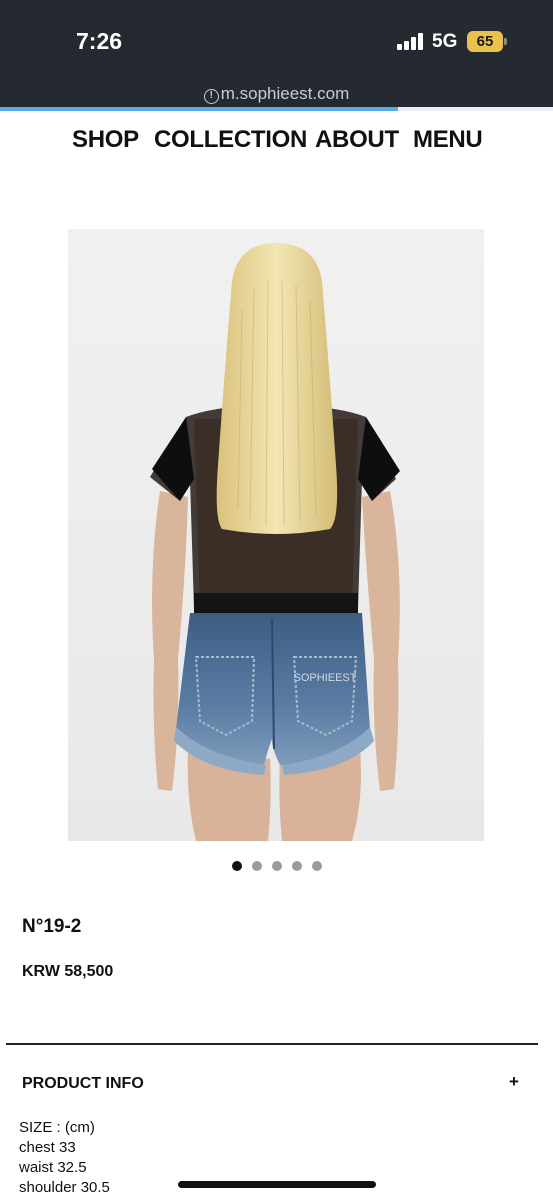  What do you see at coordinates (68, 971) in the screenshot?
I see `product-price: KRW 58,500` at bounding box center [68, 971].